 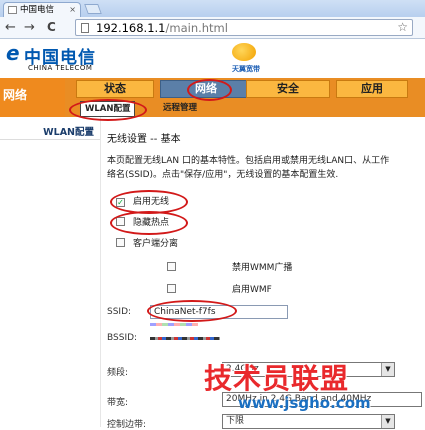 What do you see at coordinates (149, 223) in the screenshot?
I see `annotation-circle-hide-hotspot` at bounding box center [149, 223].